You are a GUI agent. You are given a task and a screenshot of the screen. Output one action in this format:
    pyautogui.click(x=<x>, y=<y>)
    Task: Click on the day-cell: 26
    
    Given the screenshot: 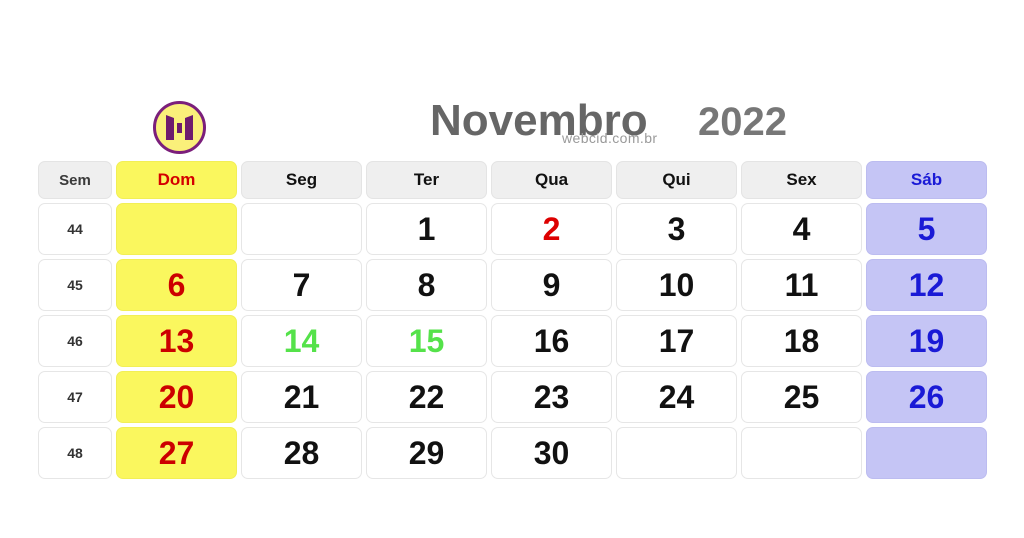 What is the action you would take?
    pyautogui.click(x=926, y=397)
    